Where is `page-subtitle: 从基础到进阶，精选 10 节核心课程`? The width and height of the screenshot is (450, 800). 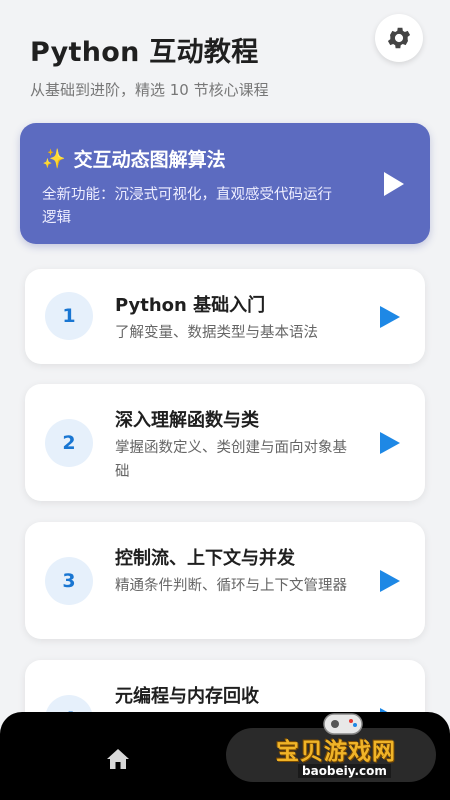 page-subtitle: 从基础到进阶，精选 10 节核心课程 is located at coordinates (149, 90).